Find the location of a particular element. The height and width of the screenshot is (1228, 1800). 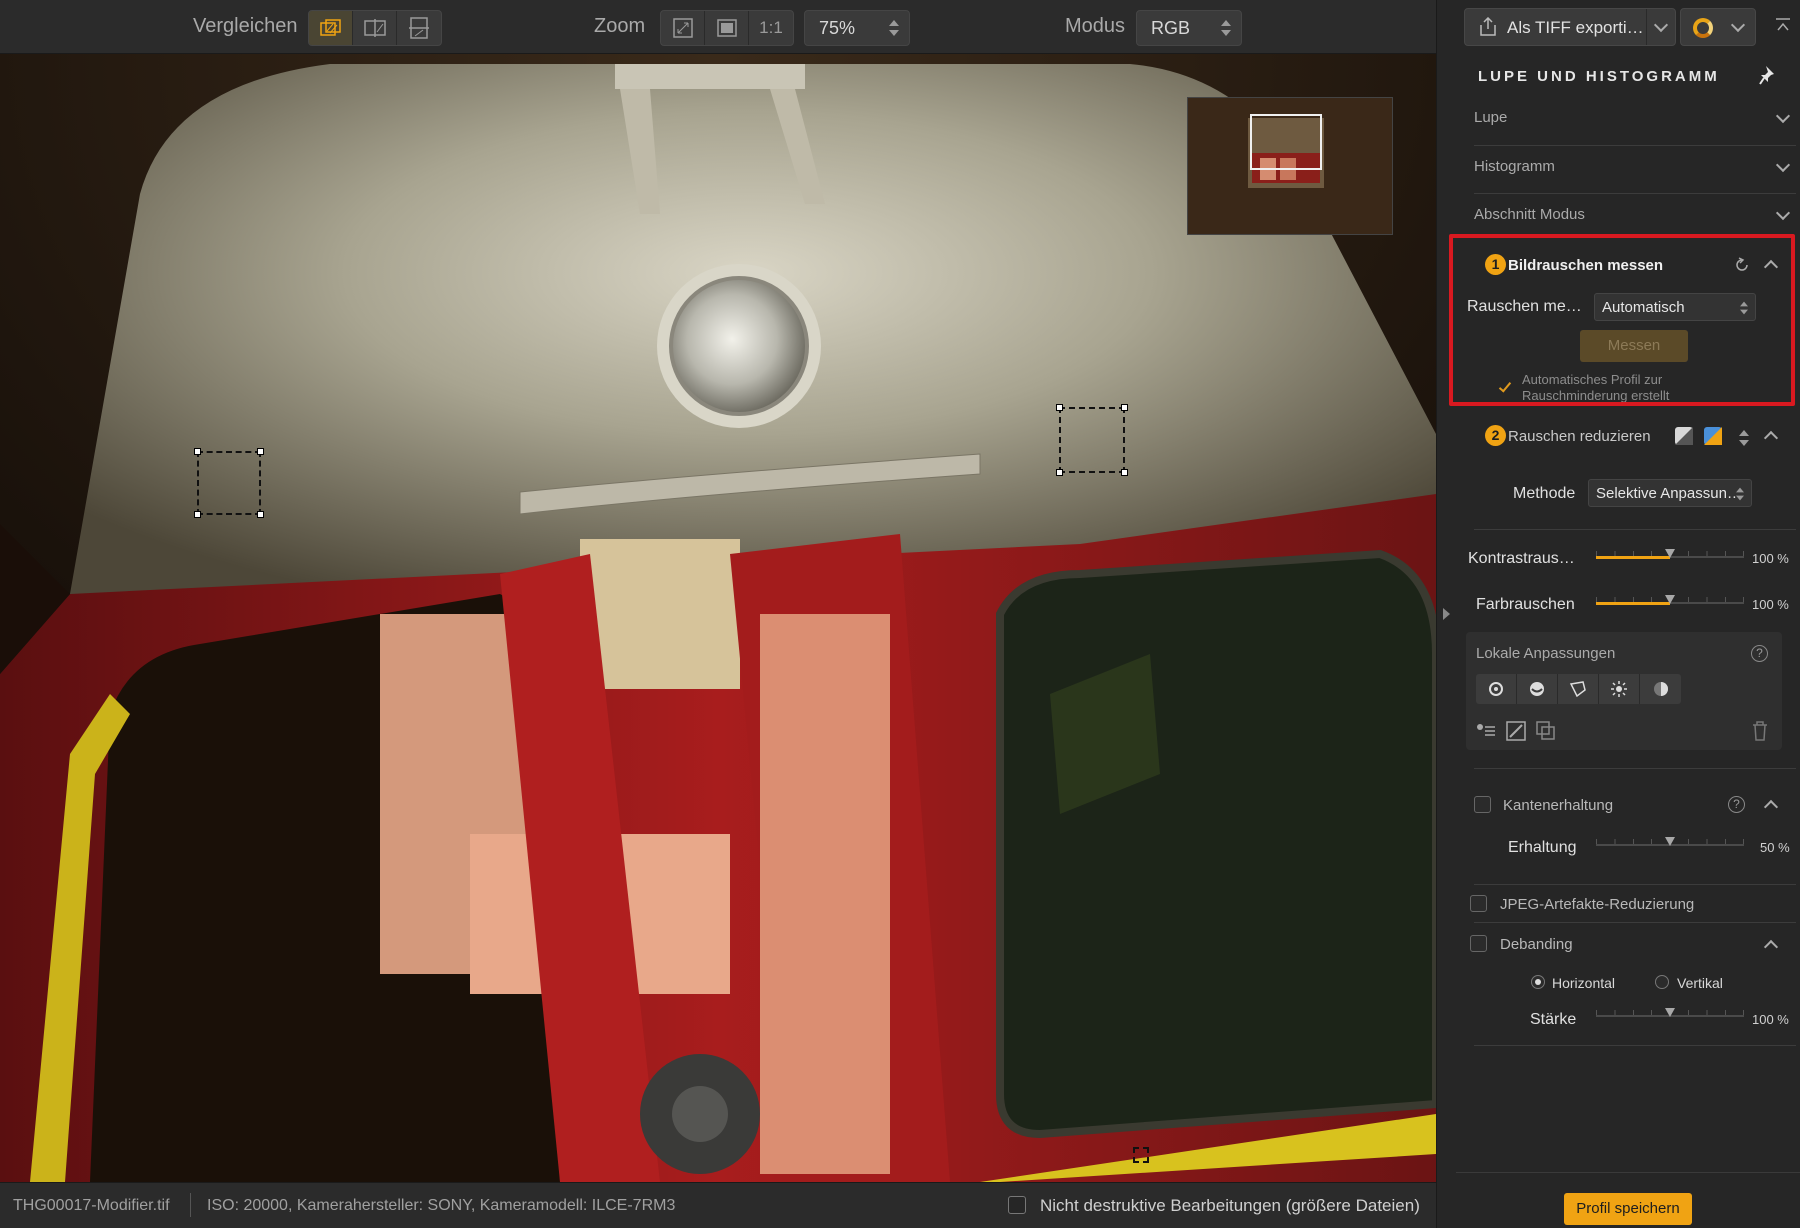

expand-arrow-icon is located at coordinates (1446, 614).